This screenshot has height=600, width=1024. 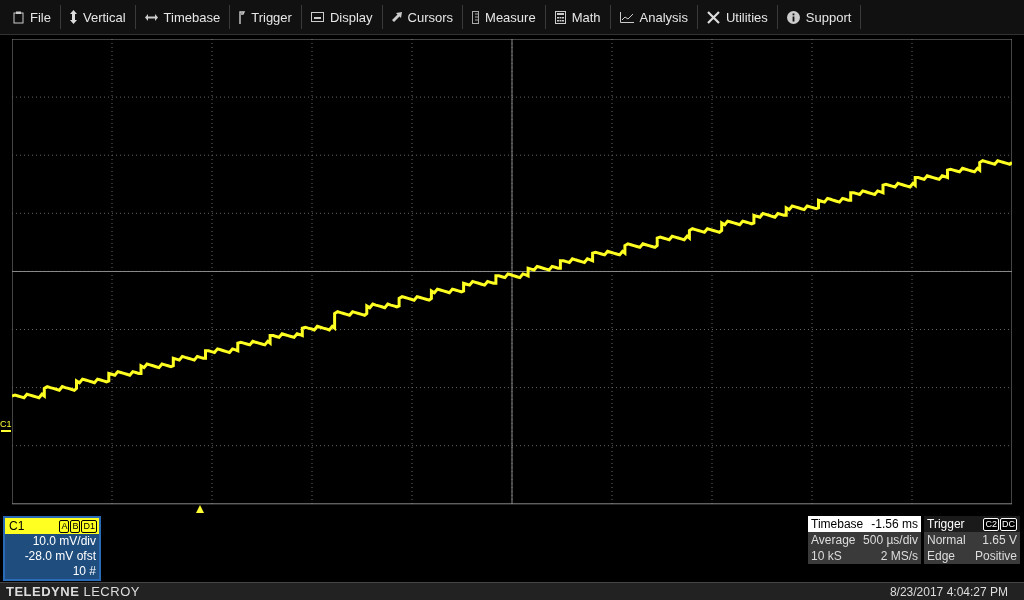 I want to click on flag-icon, so click(x=242, y=17).